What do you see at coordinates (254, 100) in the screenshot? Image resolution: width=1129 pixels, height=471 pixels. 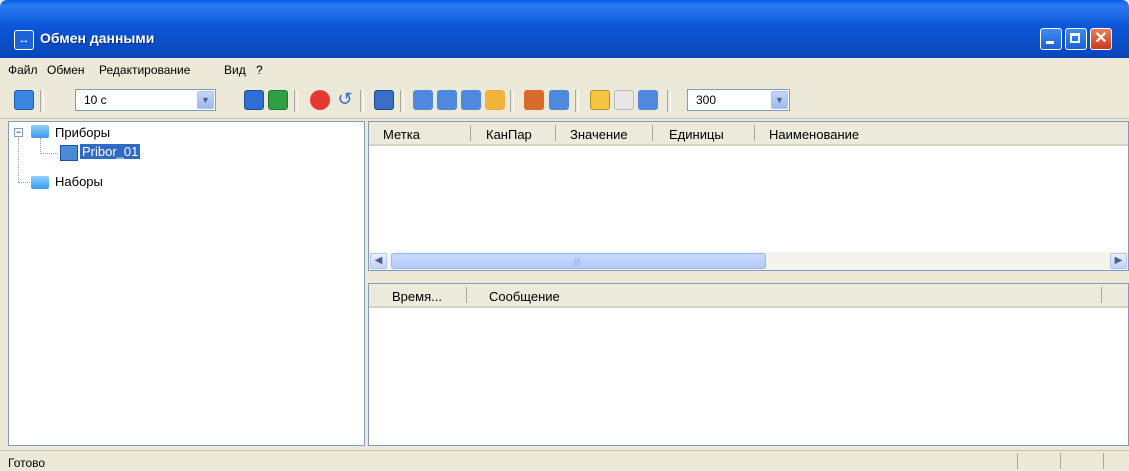 I see `back-icon` at bounding box center [254, 100].